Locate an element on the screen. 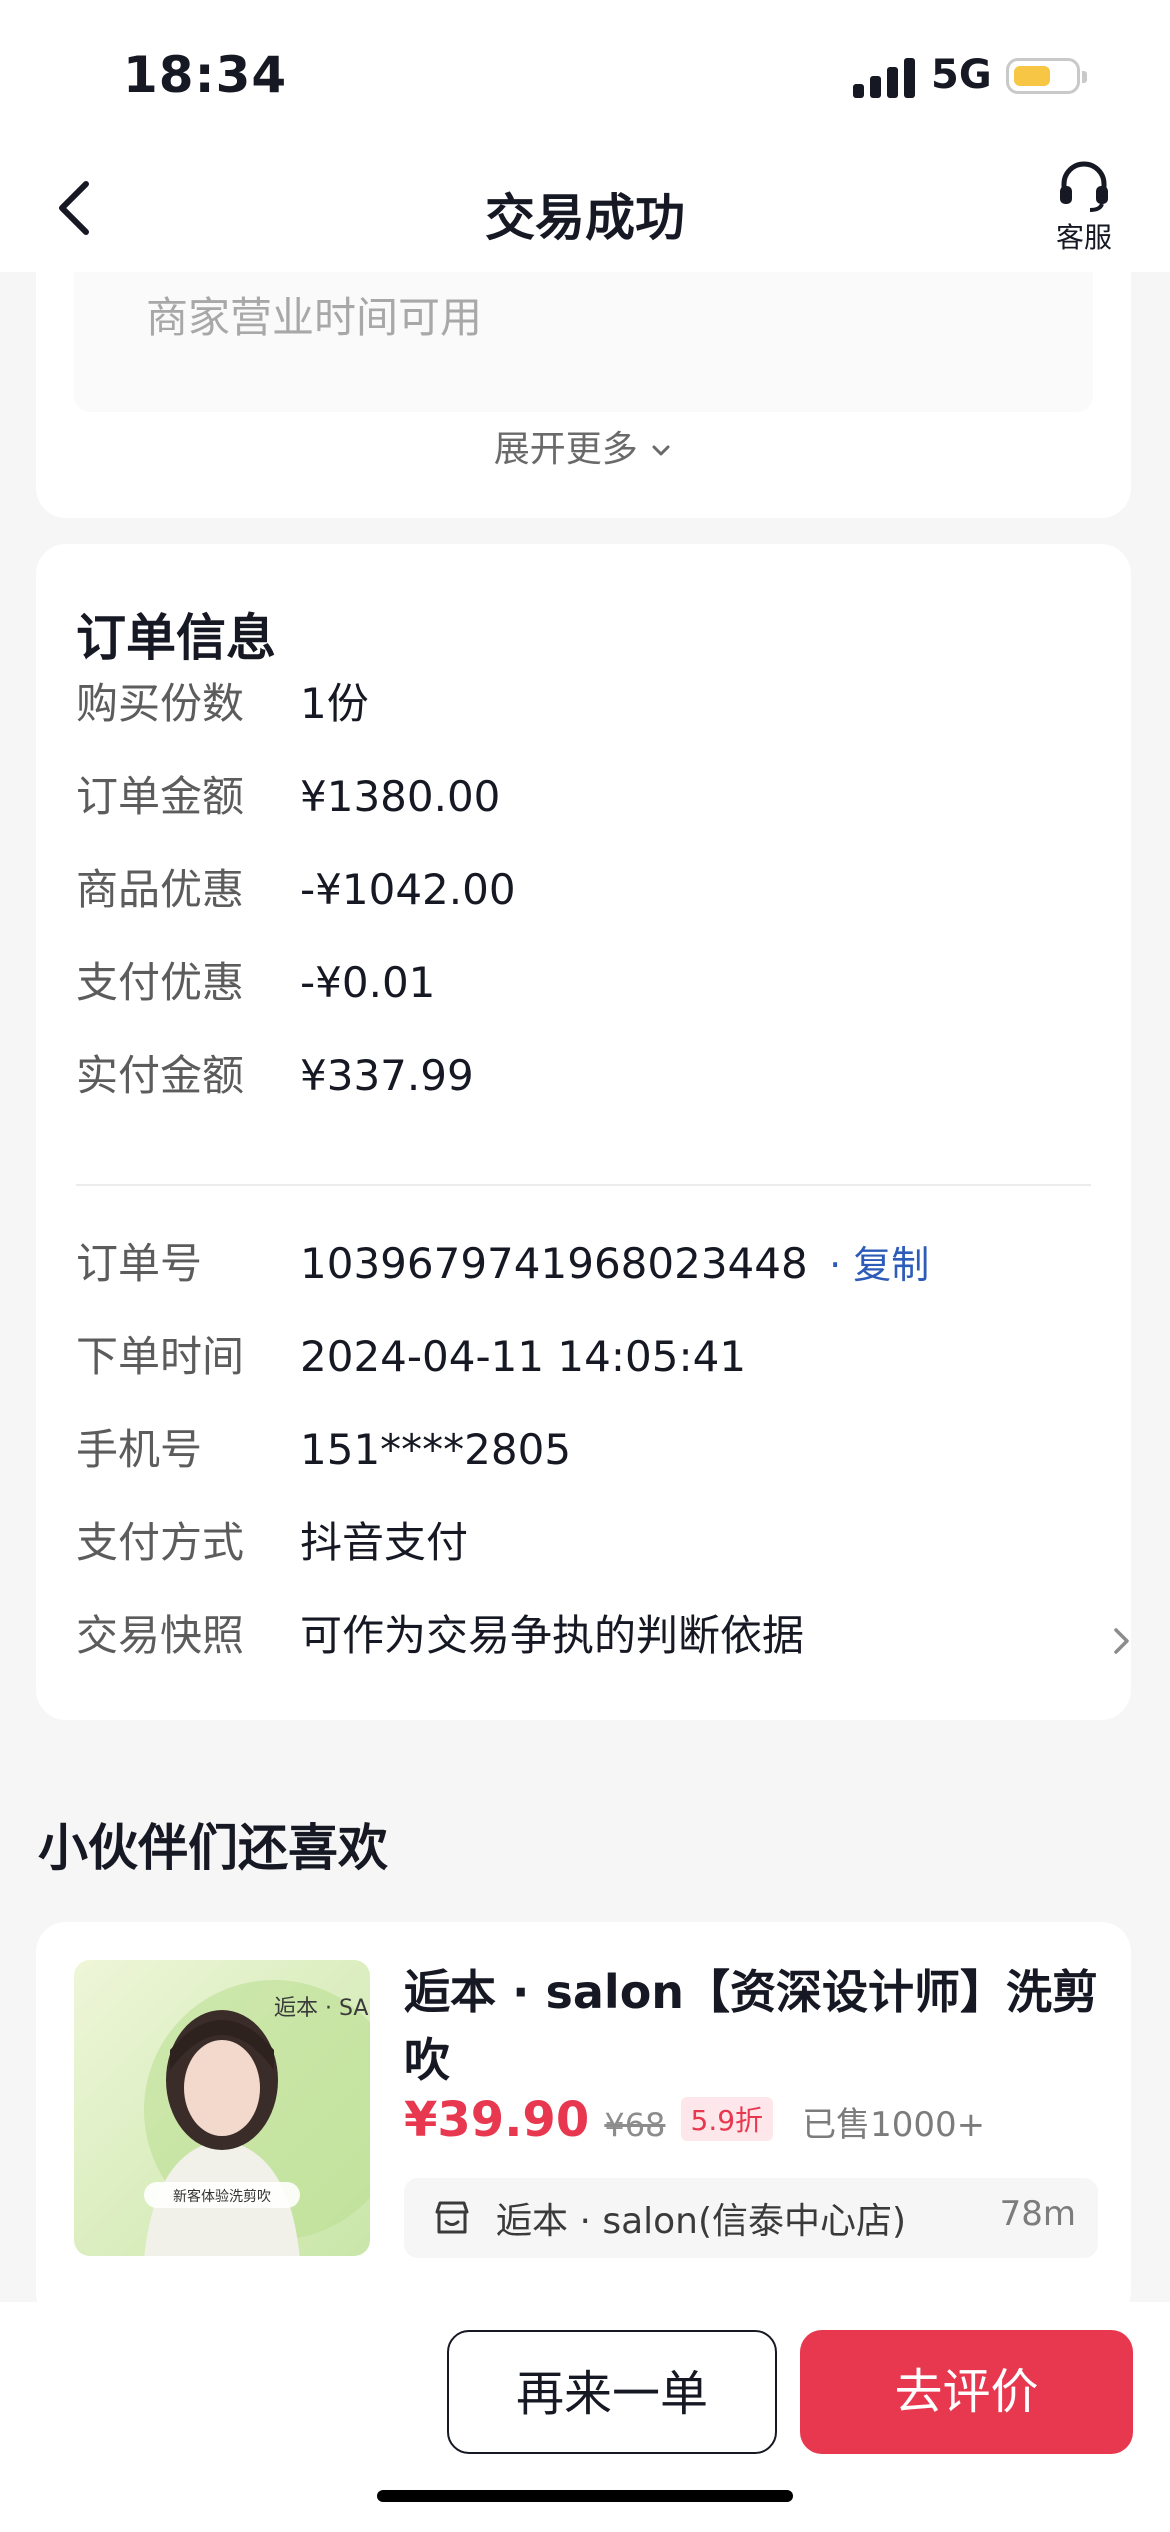  shop-bar: 逅本 · salon(信泰中心店) 78m is located at coordinates (751, 2218).